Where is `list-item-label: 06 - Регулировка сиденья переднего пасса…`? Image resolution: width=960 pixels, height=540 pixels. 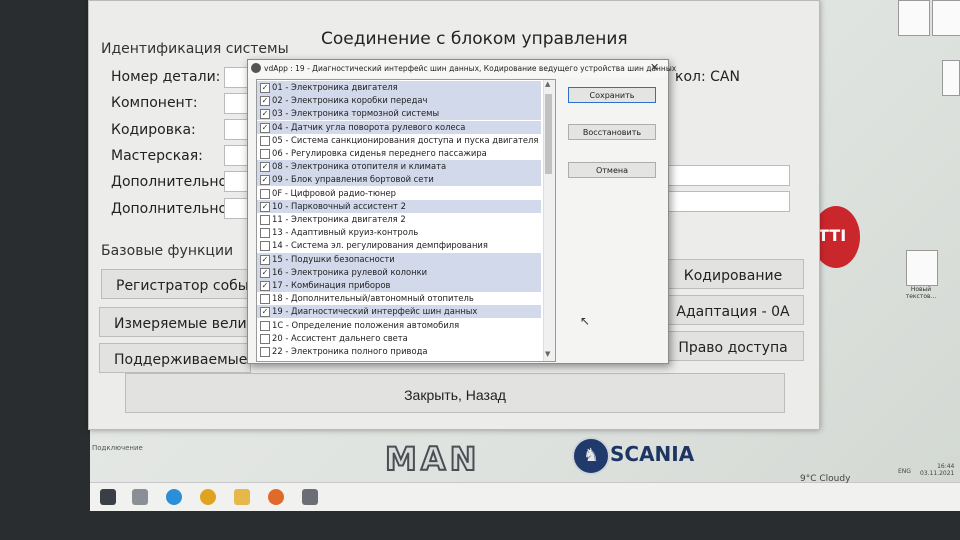
list-item-label: 06 - Регулировка сиденья переднего пасса… is located at coordinates (379, 153).